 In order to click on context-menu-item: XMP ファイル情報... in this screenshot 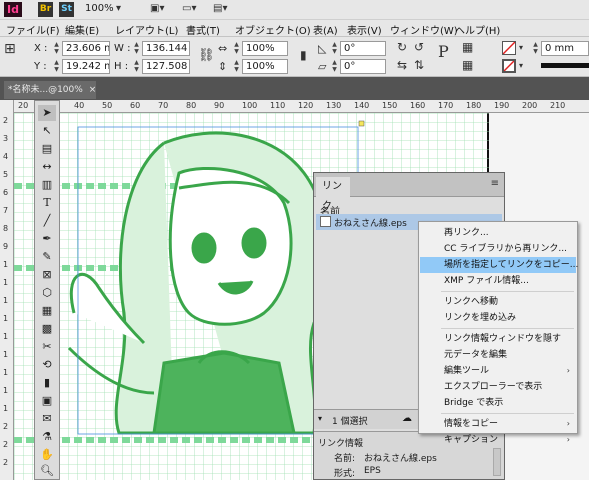, I will do `click(498, 281)`.